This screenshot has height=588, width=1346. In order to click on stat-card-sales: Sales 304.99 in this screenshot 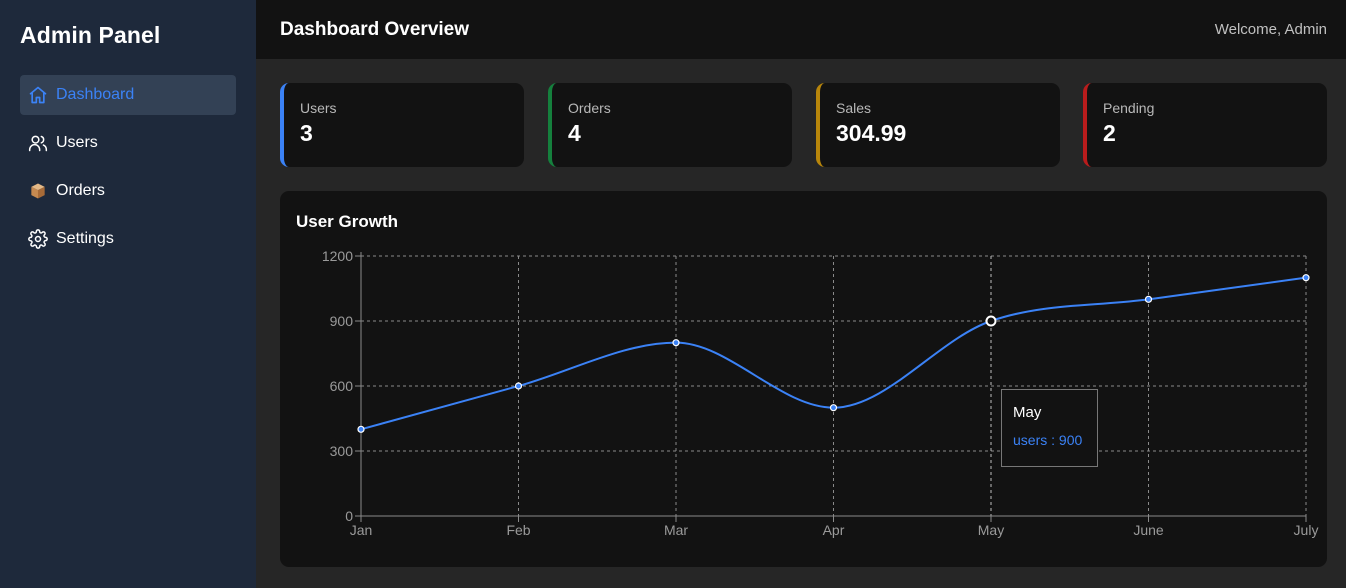, I will do `click(938, 125)`.